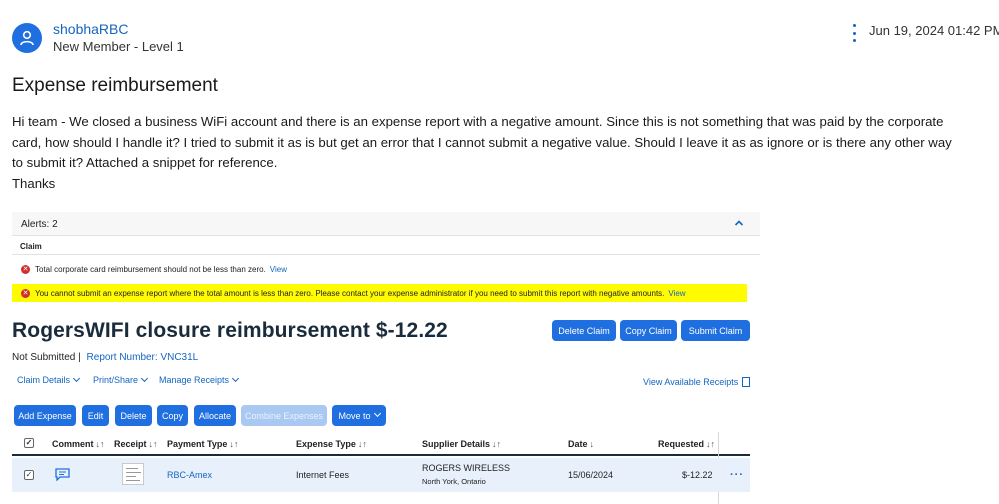 The height and width of the screenshot is (504, 999). What do you see at coordinates (46, 357) in the screenshot?
I see `report-status: Not Submitted |` at bounding box center [46, 357].